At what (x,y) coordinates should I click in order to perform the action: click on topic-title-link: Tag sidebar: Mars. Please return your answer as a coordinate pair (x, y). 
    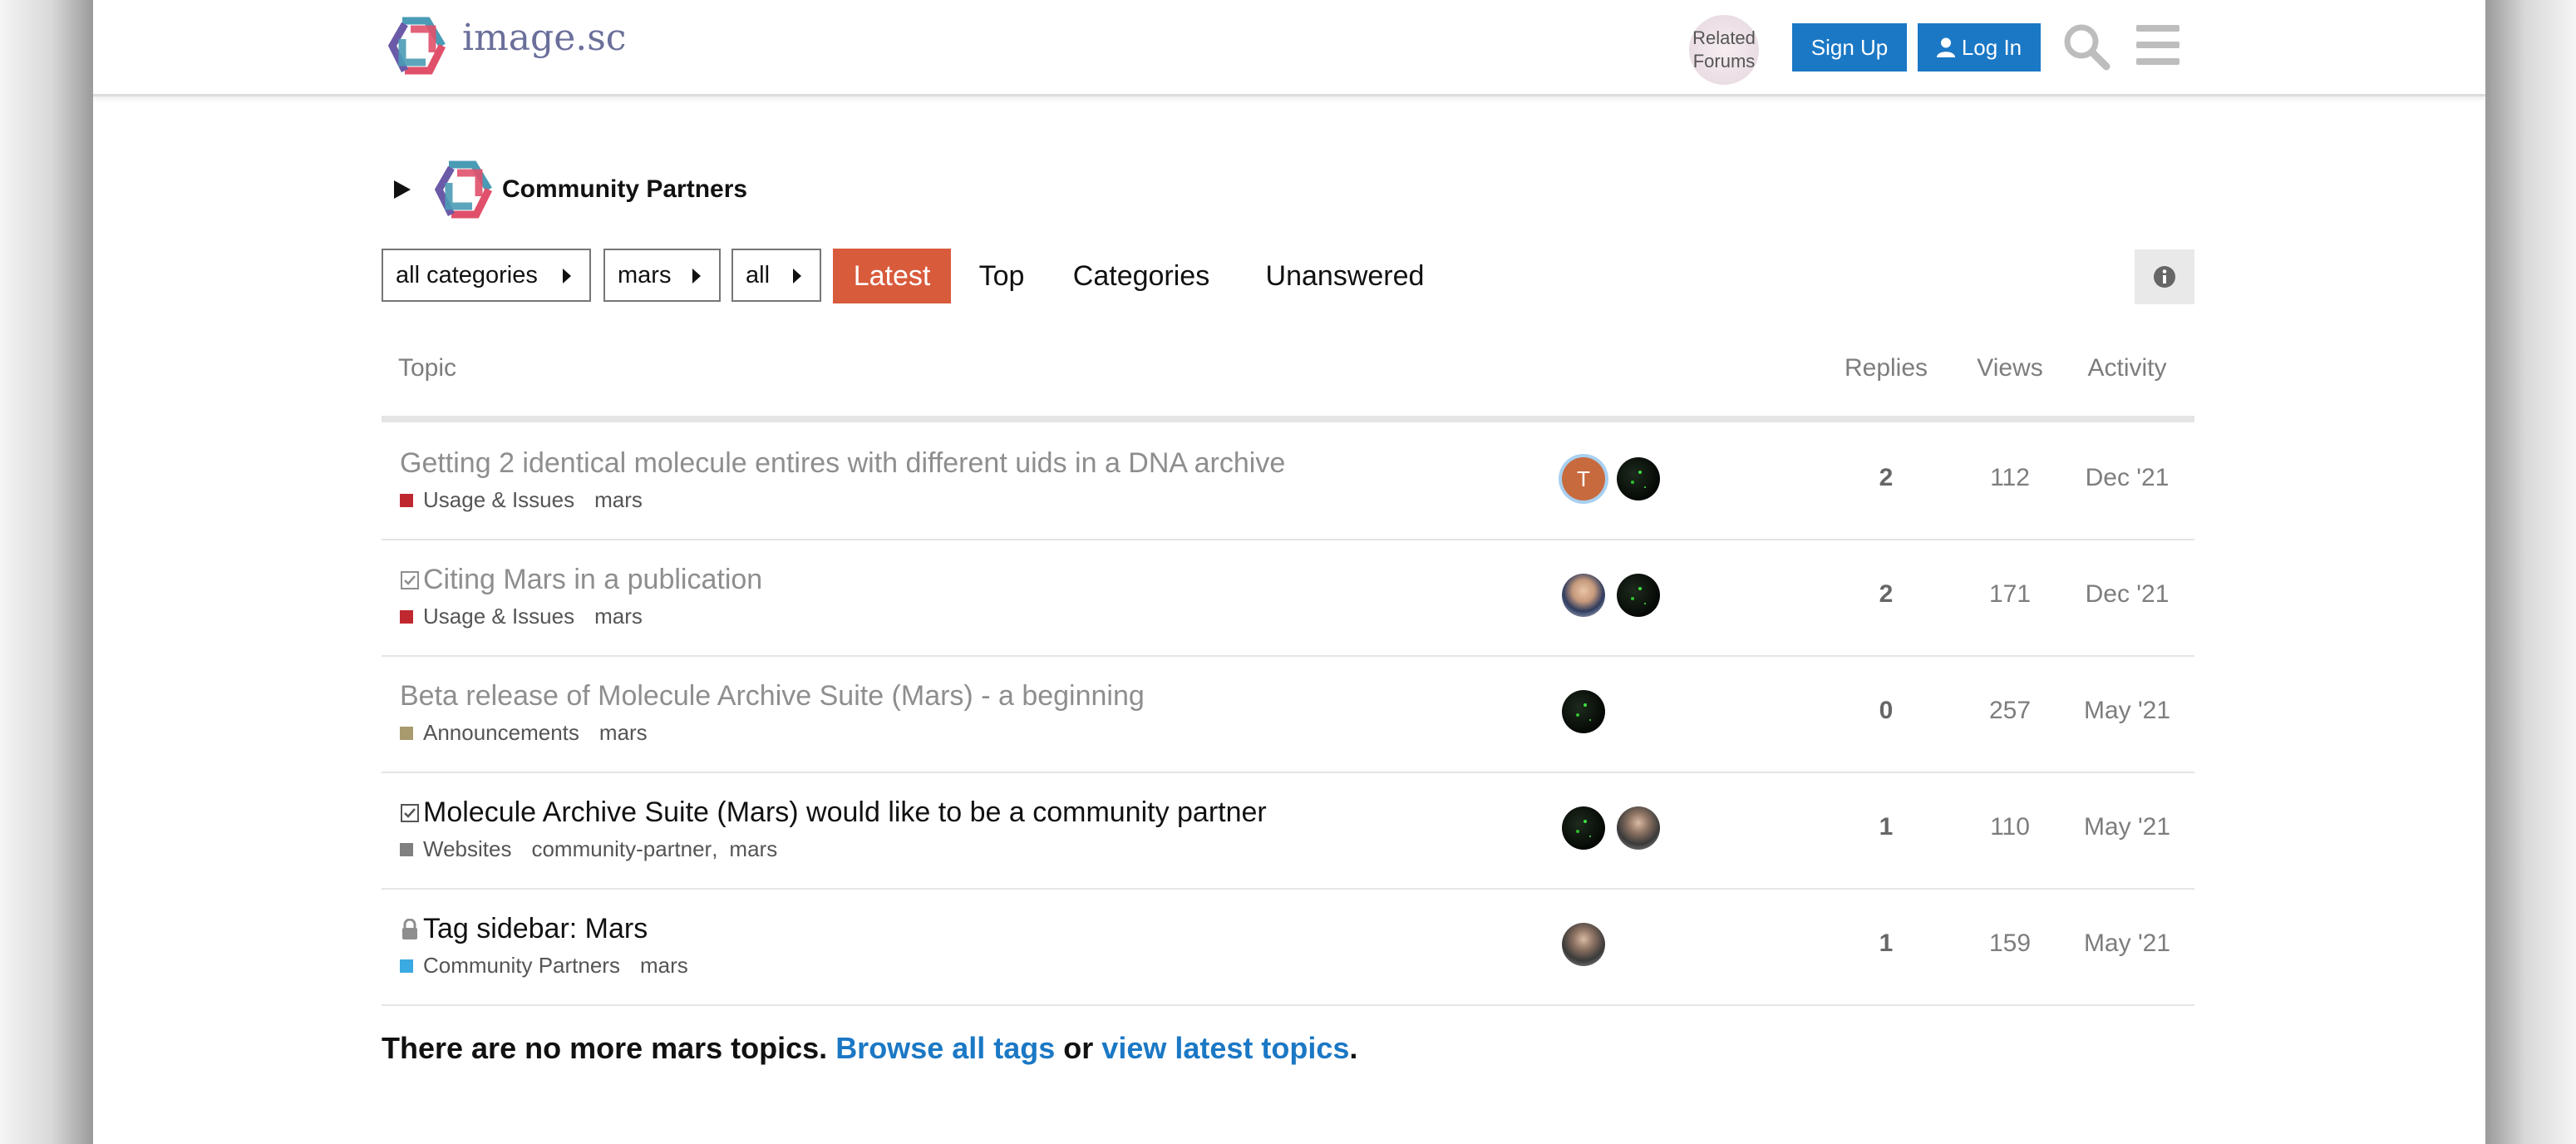
    Looking at the image, I should click on (524, 929).